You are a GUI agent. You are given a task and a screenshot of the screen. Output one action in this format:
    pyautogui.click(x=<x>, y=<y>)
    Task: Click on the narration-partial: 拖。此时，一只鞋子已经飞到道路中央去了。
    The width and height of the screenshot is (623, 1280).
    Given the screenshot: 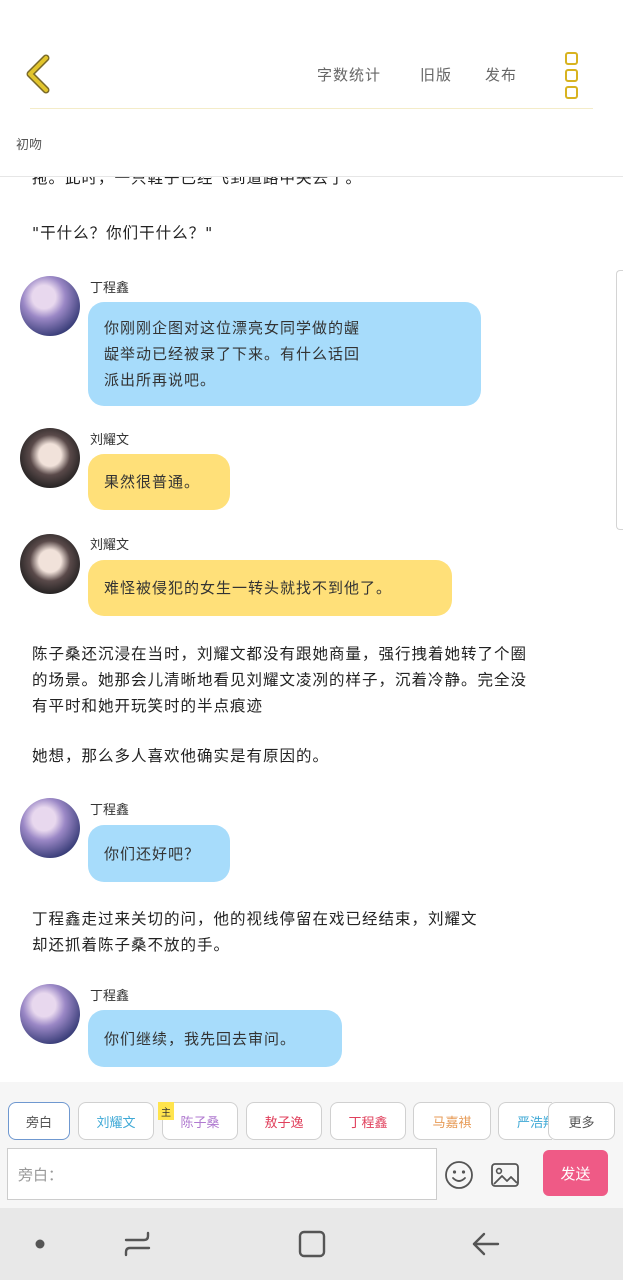 What is the action you would take?
    pyautogui.click(x=197, y=182)
    